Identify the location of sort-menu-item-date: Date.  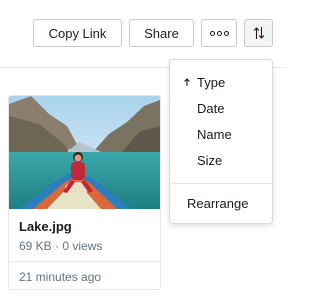
(221, 108).